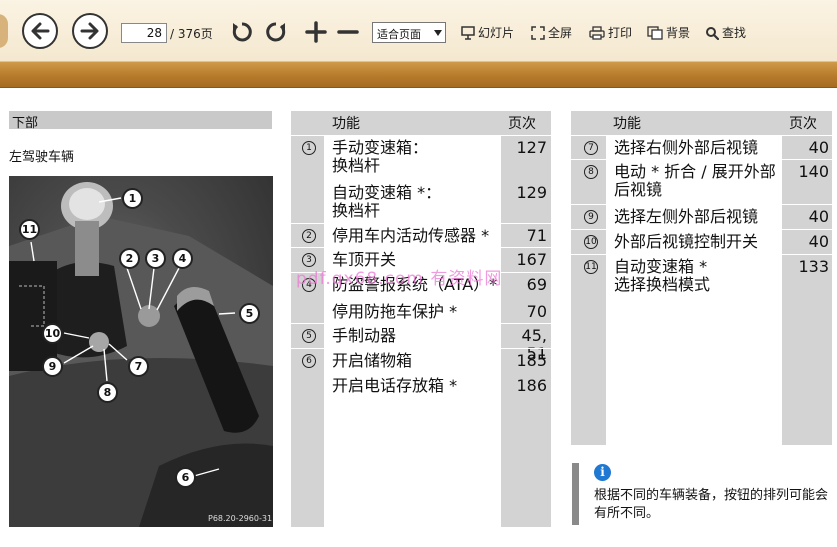 The height and width of the screenshot is (547, 837). Describe the element at coordinates (438, 33) in the screenshot. I see `chevron-down-icon` at that location.